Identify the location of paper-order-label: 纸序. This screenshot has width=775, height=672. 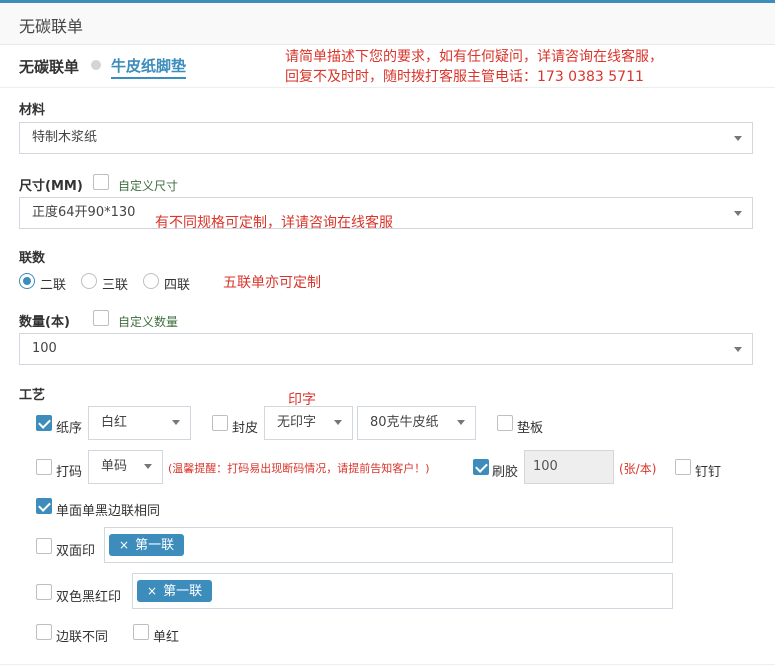
(69, 428).